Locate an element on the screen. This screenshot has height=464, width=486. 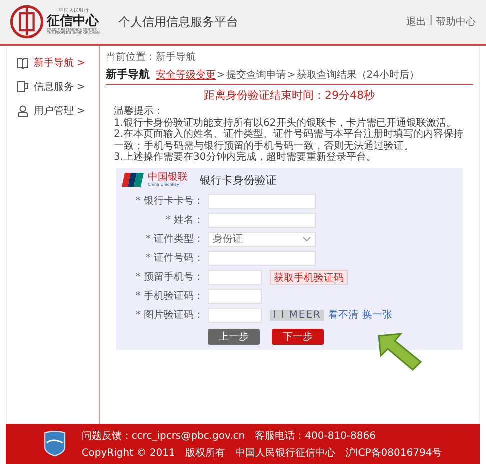
field-label: * 手机验证码： is located at coordinates (169, 296).